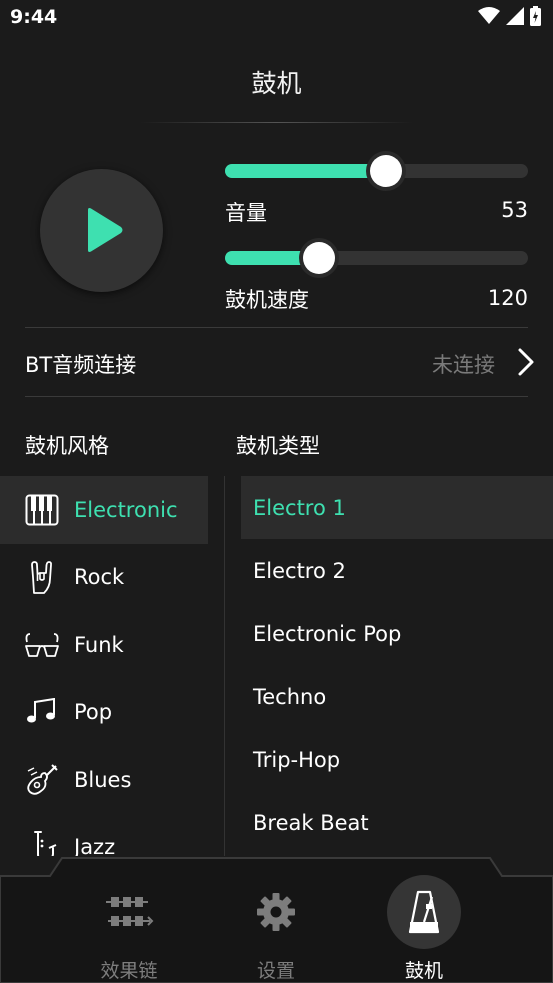 The width and height of the screenshot is (553, 983). What do you see at coordinates (42, 510) in the screenshot?
I see `piano-keys-icon` at bounding box center [42, 510].